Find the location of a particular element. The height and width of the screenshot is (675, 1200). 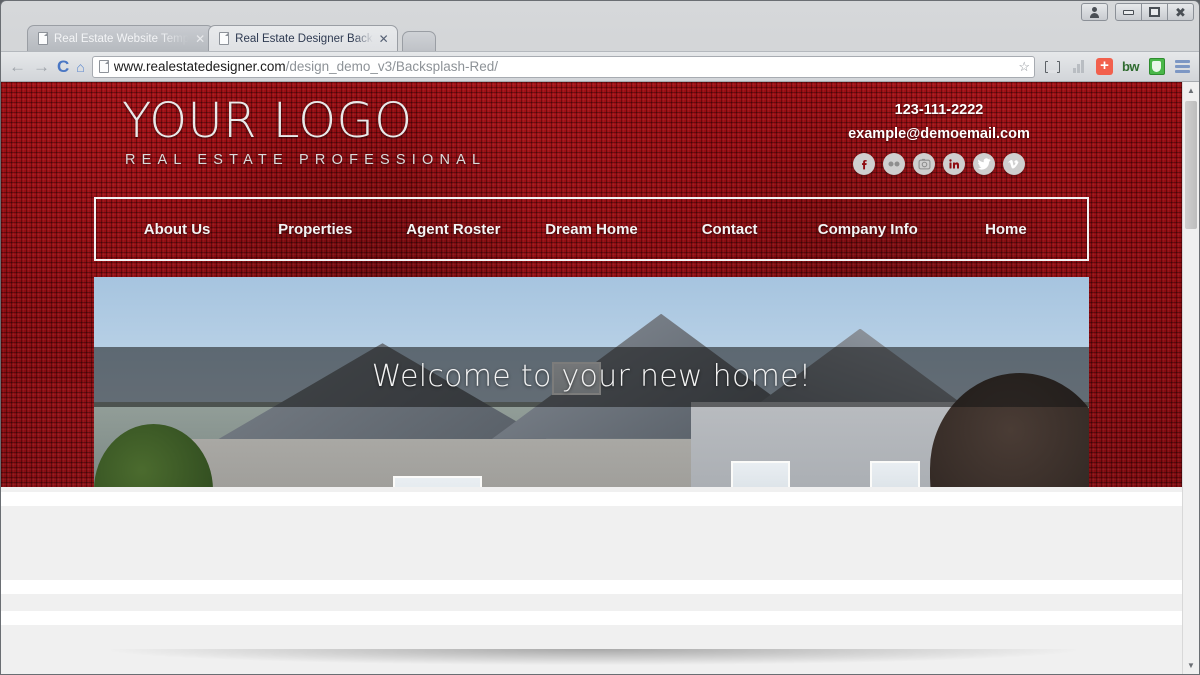

email-address: example@demoemail.com is located at coordinates (939, 134).